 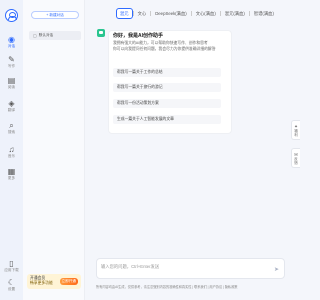 I want to click on feedback-label: 反馈, so click(x=296, y=160).